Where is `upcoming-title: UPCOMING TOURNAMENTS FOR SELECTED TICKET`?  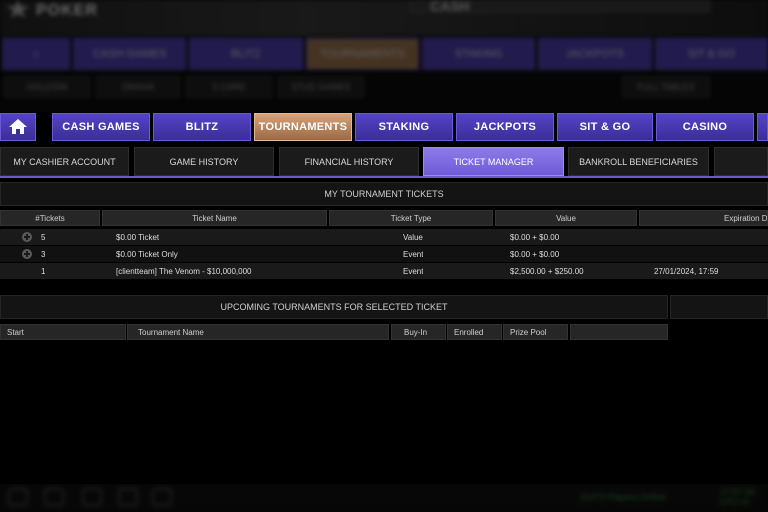 upcoming-title: UPCOMING TOURNAMENTS FOR SELECTED TICKET is located at coordinates (334, 307).